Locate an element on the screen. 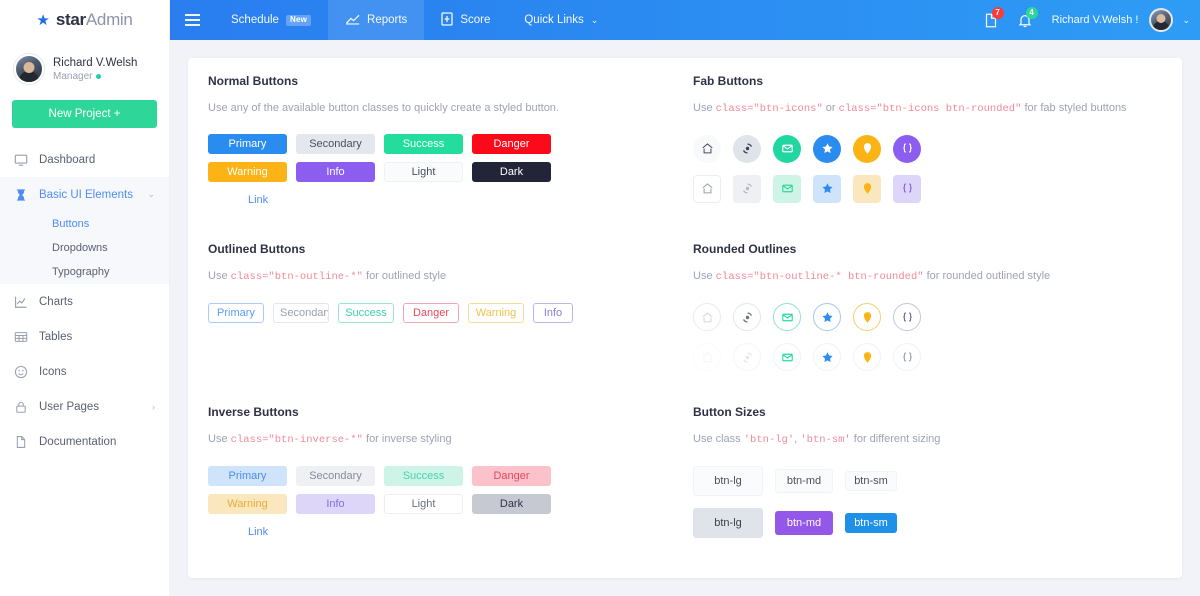 This screenshot has width=1200, height=596. profile-chevron-down-icon: ⌄ is located at coordinates (1186, 20).